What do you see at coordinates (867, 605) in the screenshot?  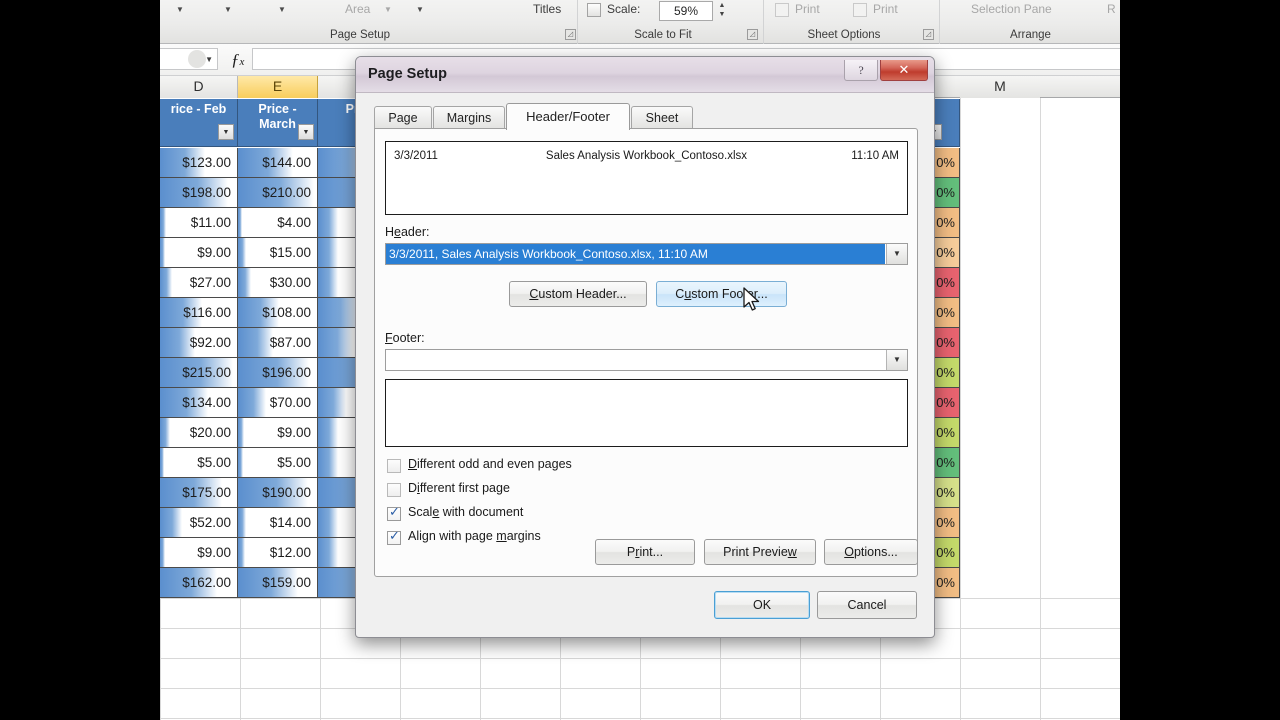 I see `cancel-button: Cancel` at bounding box center [867, 605].